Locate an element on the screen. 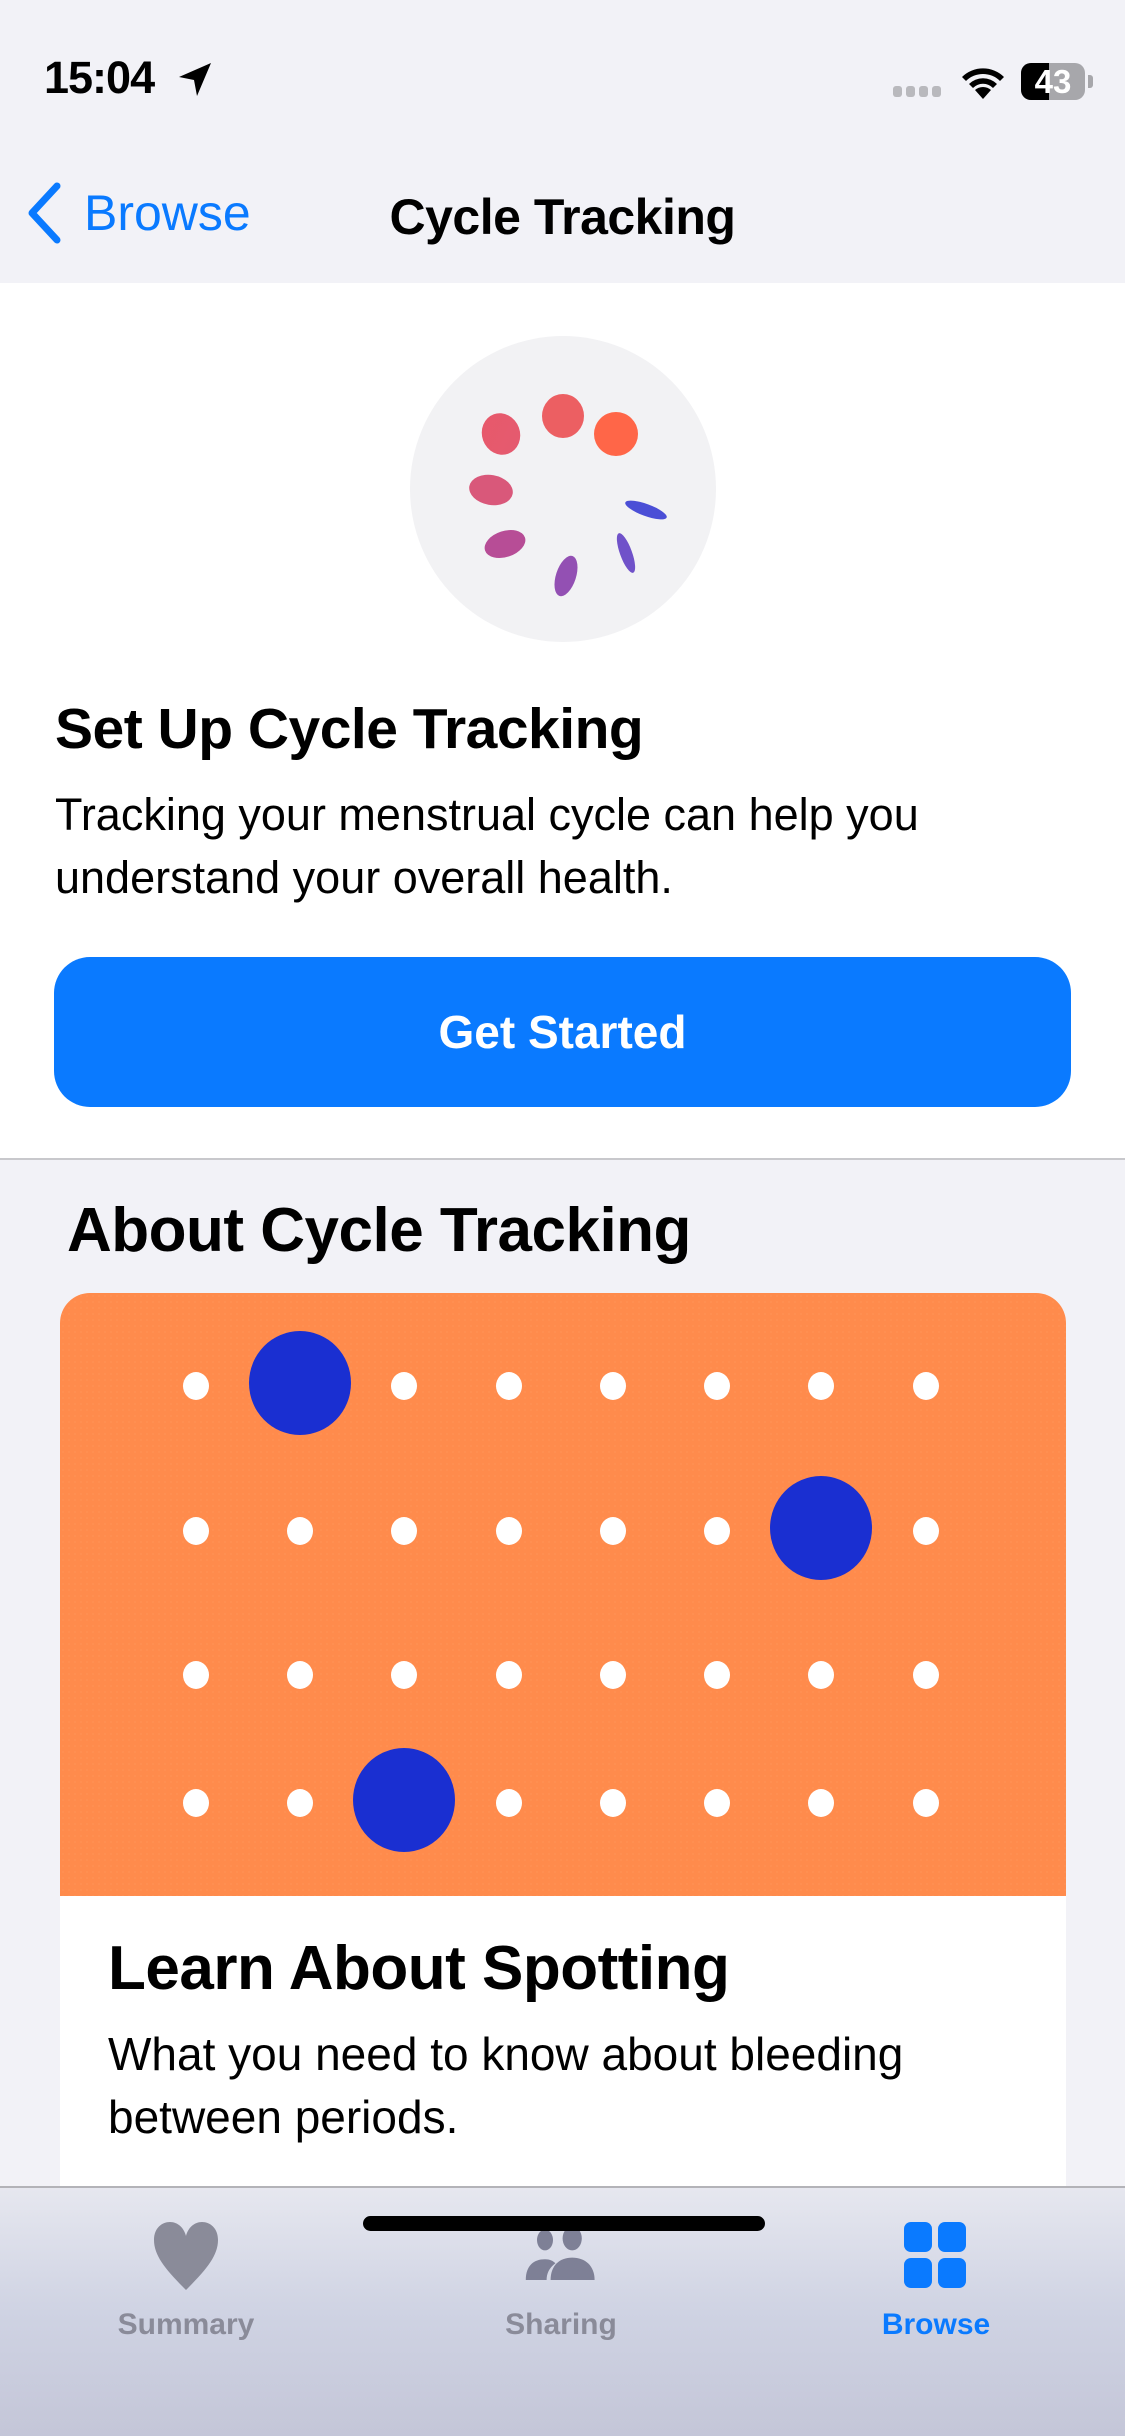 This screenshot has width=1125, height=2436. cycle-tracking-icon is located at coordinates (563, 489).